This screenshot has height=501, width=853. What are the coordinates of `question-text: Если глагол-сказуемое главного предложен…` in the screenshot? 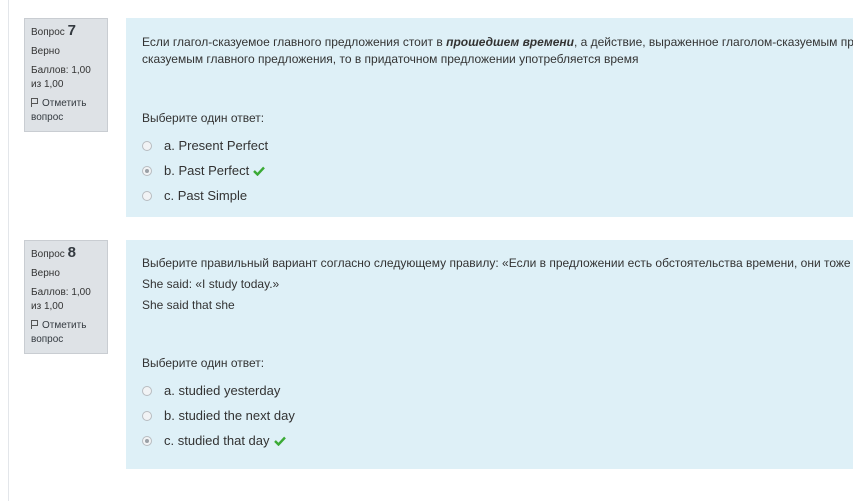 It's located at (497, 42).